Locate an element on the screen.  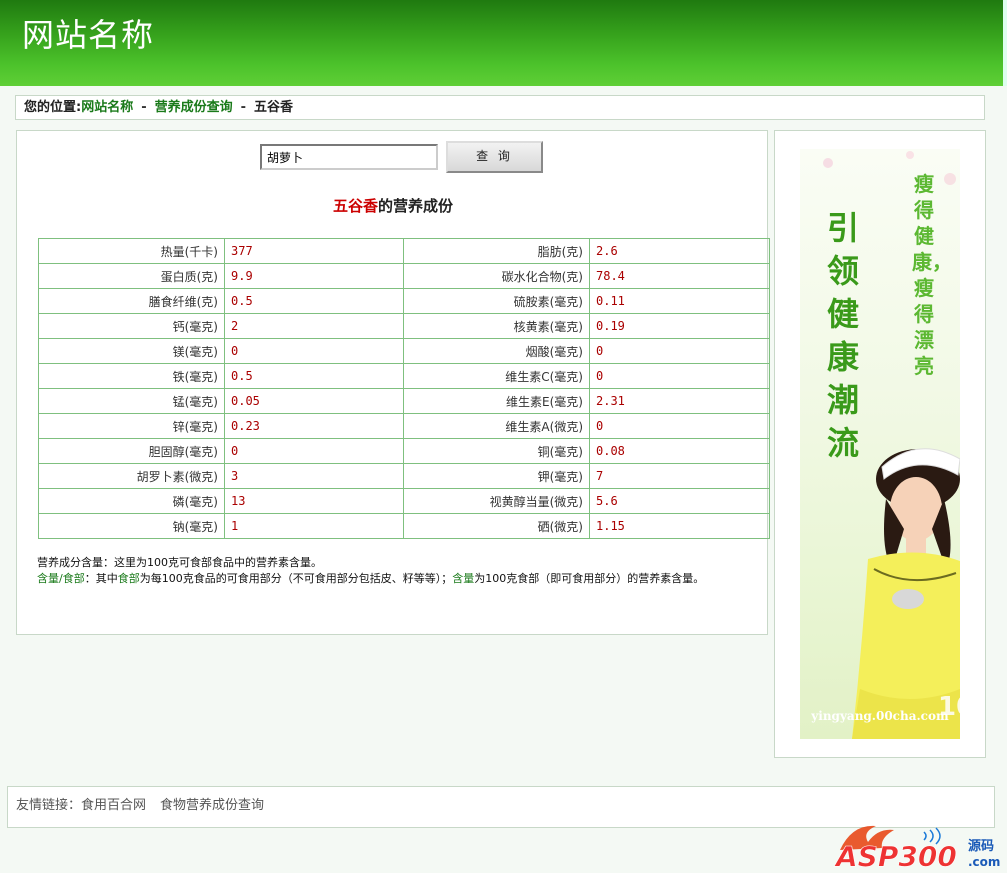
nutrient-value: 1.15 is located at coordinates (679, 526).